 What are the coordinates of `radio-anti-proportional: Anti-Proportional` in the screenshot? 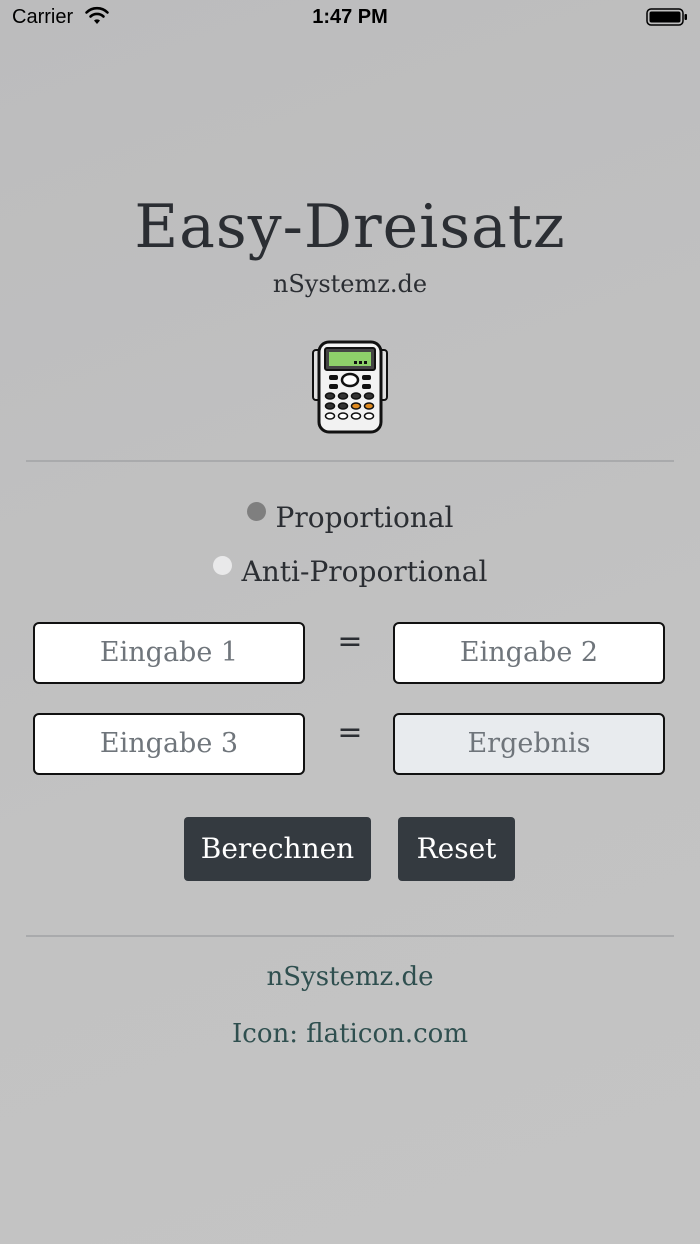 It's located at (350, 572).